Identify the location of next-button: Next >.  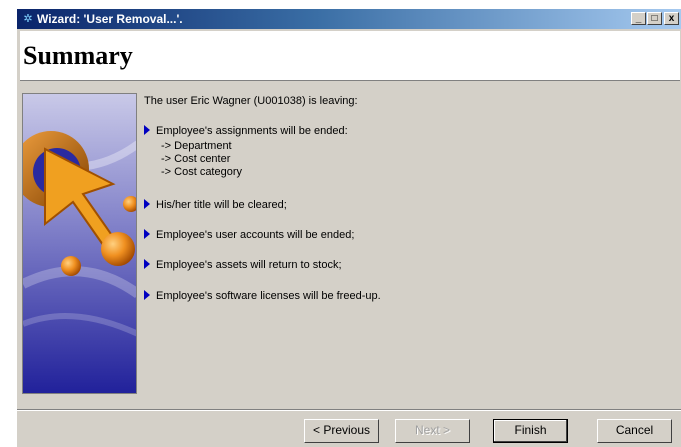
(432, 431).